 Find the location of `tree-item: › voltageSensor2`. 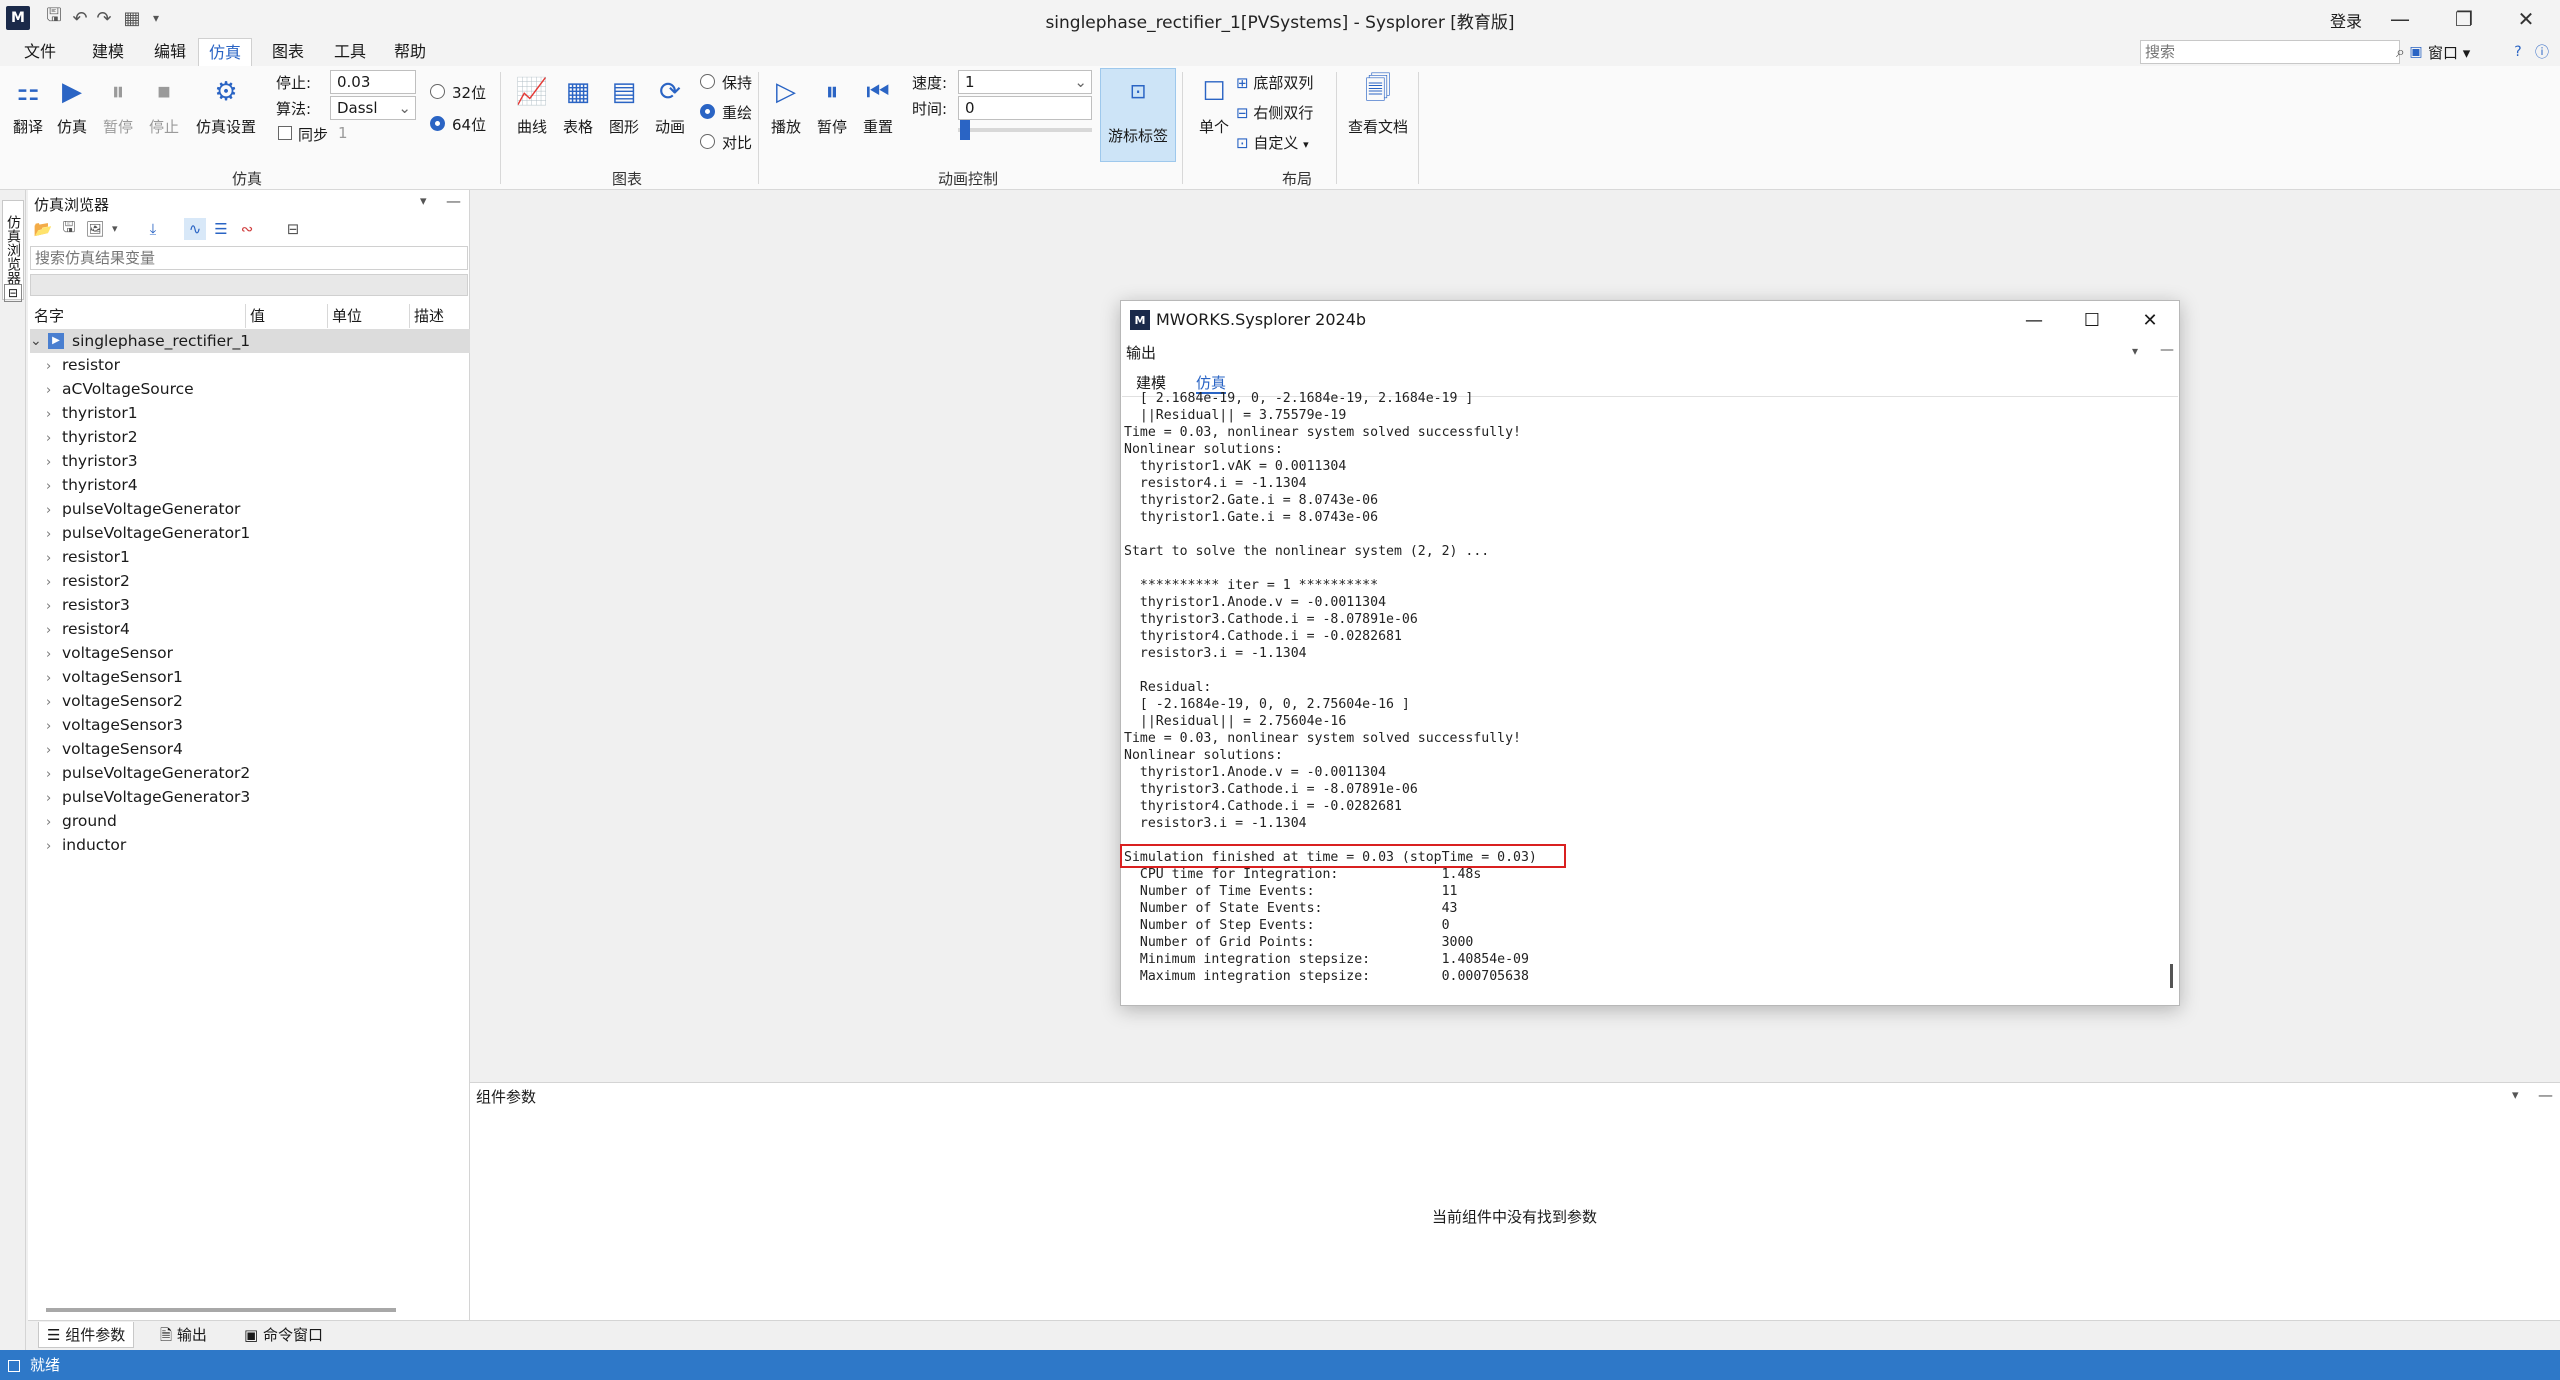

tree-item: › voltageSensor2 is located at coordinates (114, 701).